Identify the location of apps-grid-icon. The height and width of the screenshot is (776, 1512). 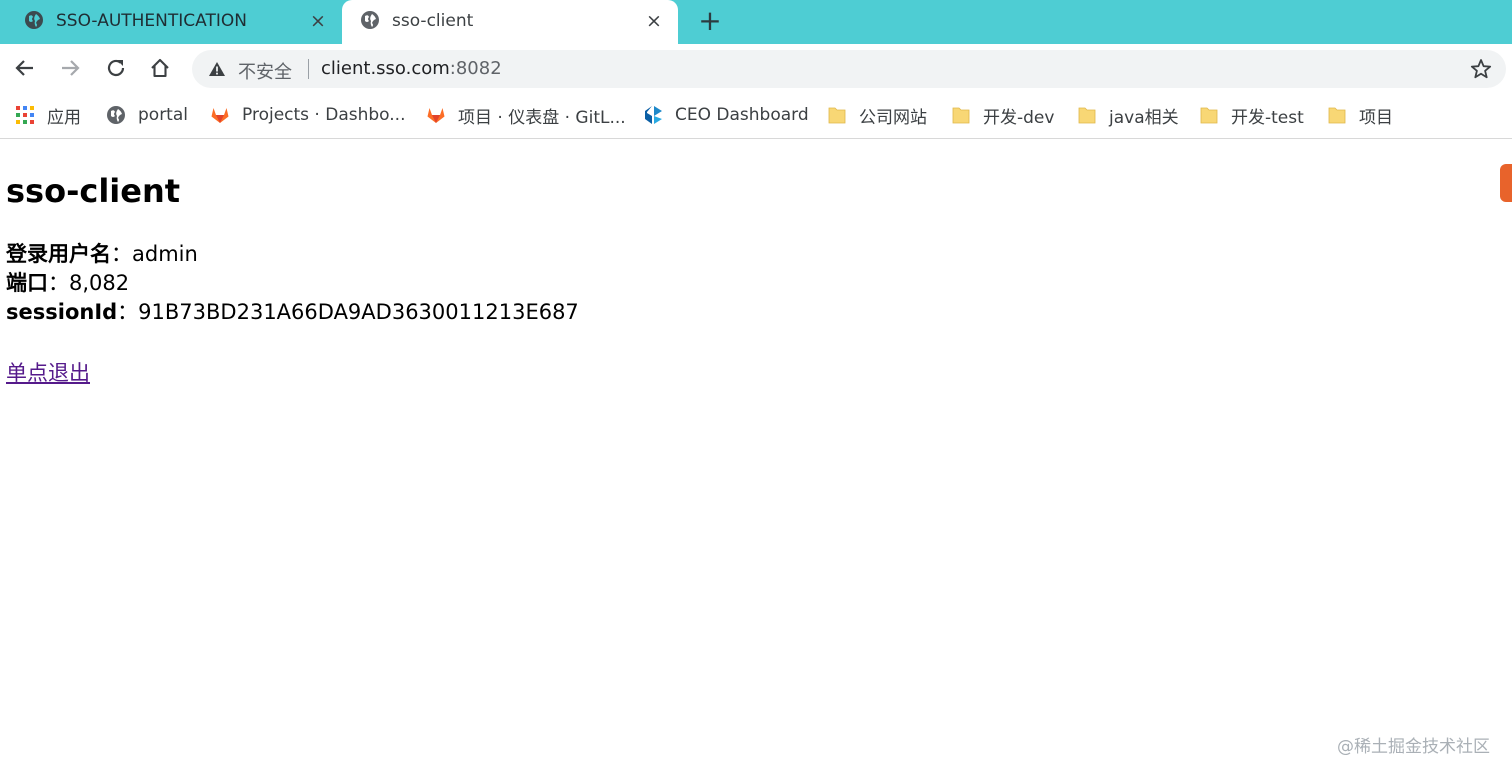
(25, 115).